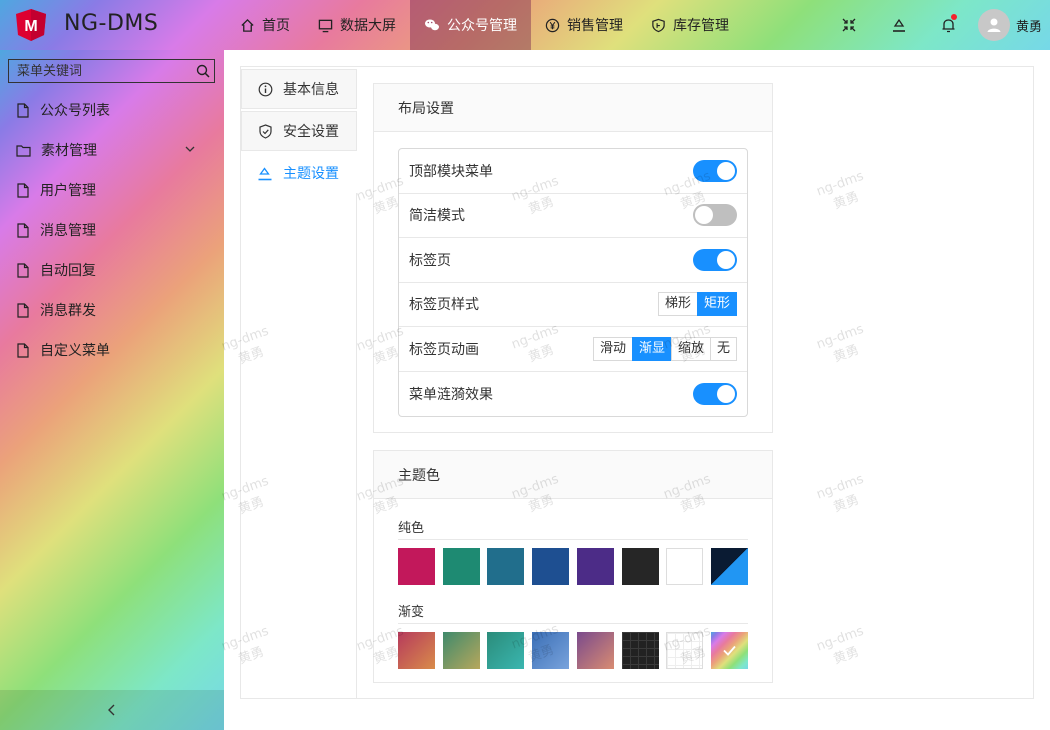 This screenshot has height=730, width=1050. What do you see at coordinates (715, 393) in the screenshot?
I see `ripple-switch` at bounding box center [715, 393].